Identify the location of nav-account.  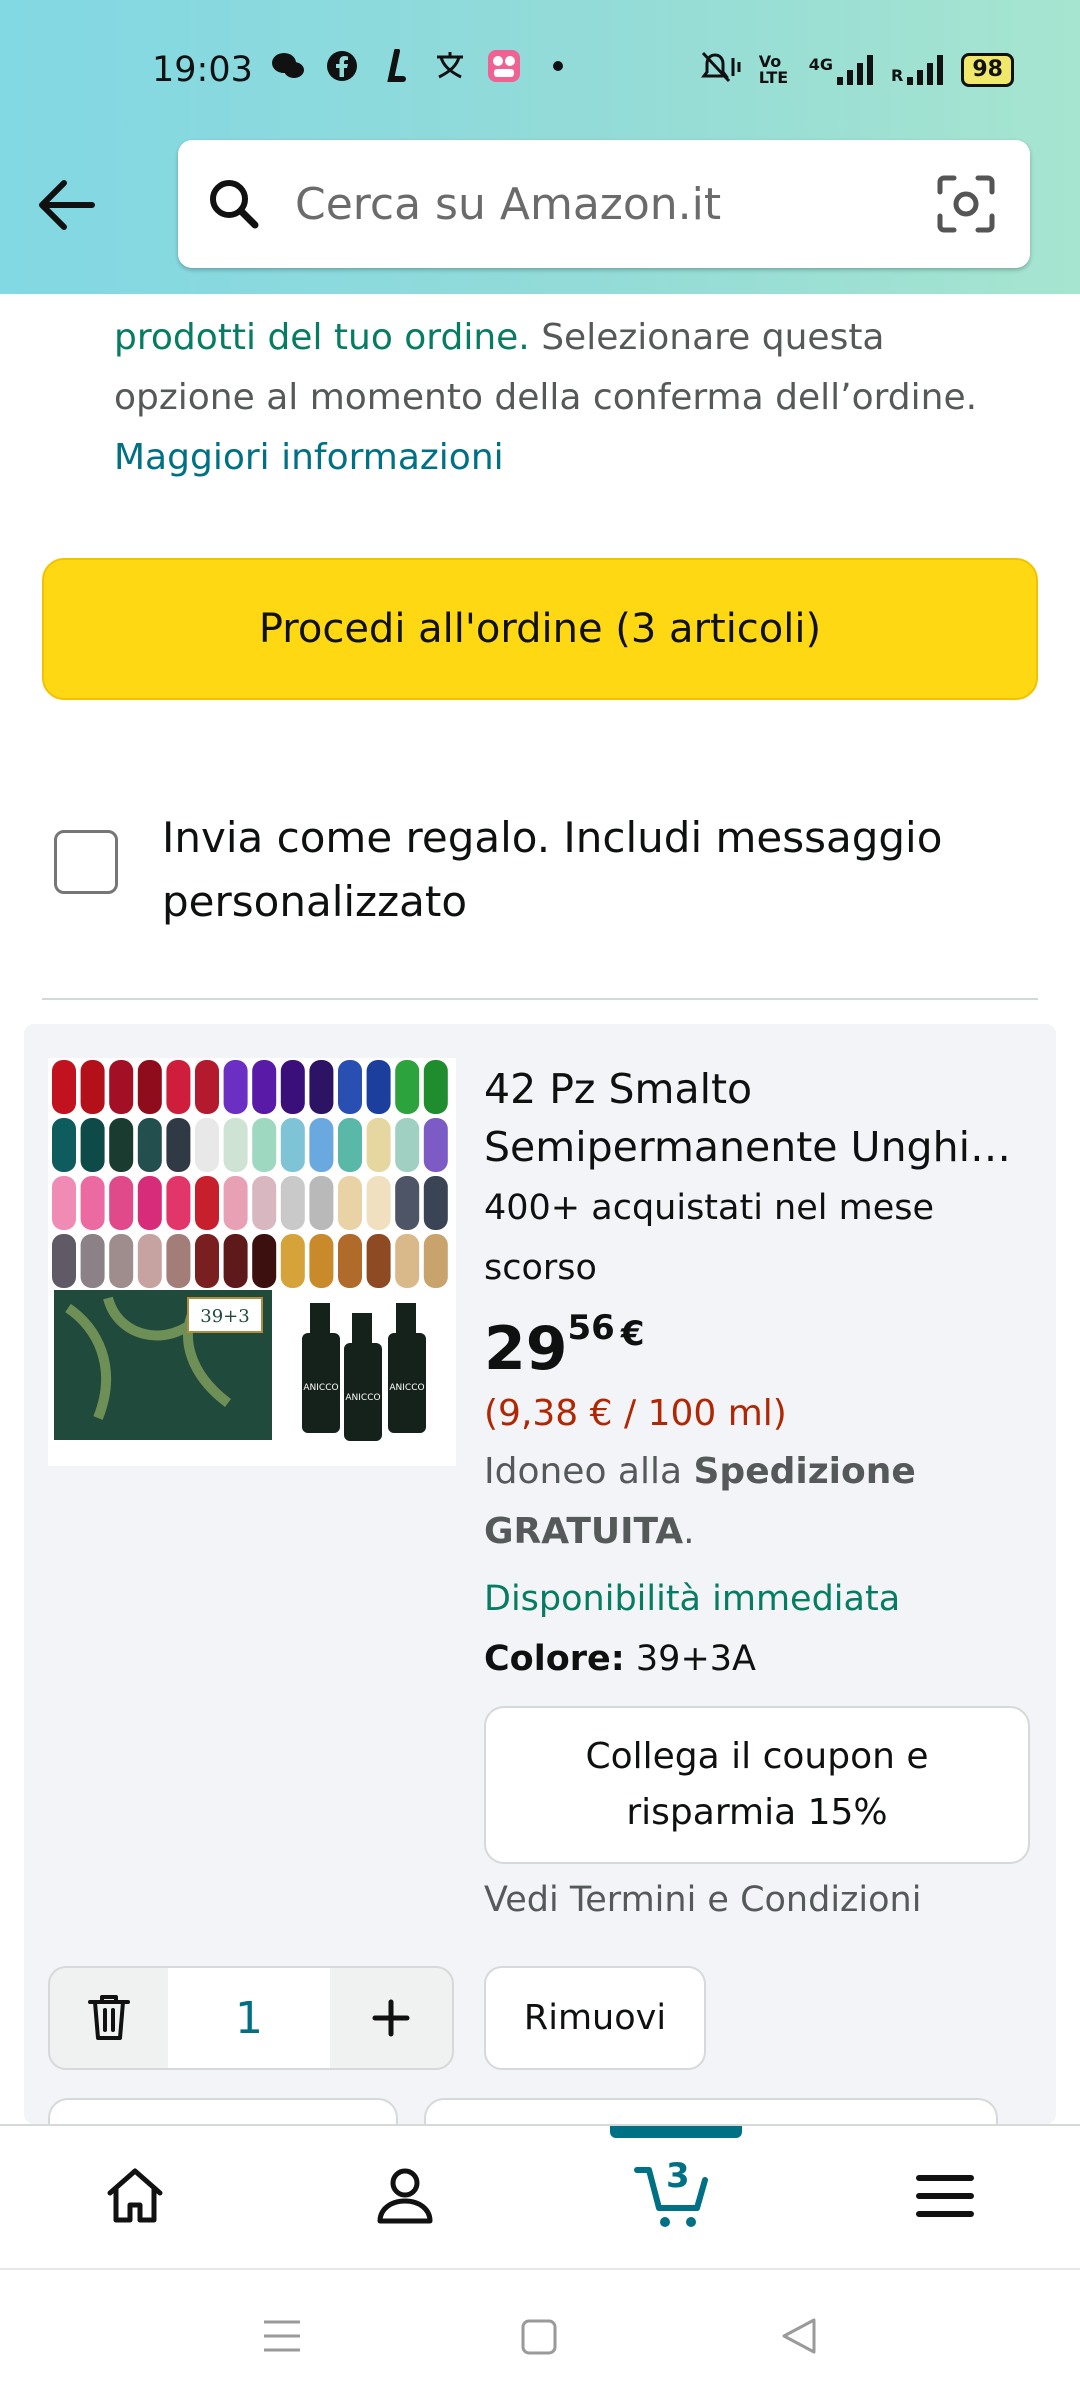
(405, 2198).